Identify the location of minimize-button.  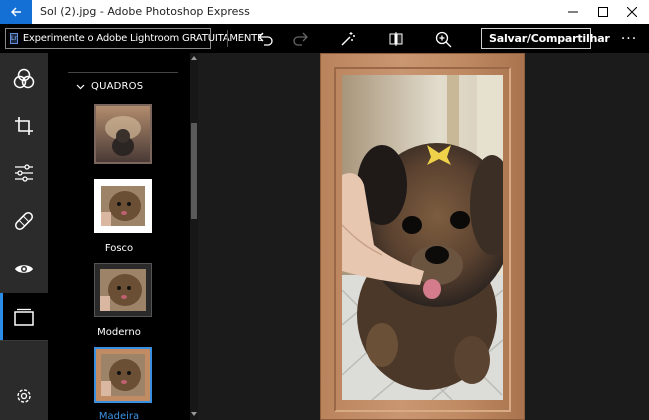
(573, 12).